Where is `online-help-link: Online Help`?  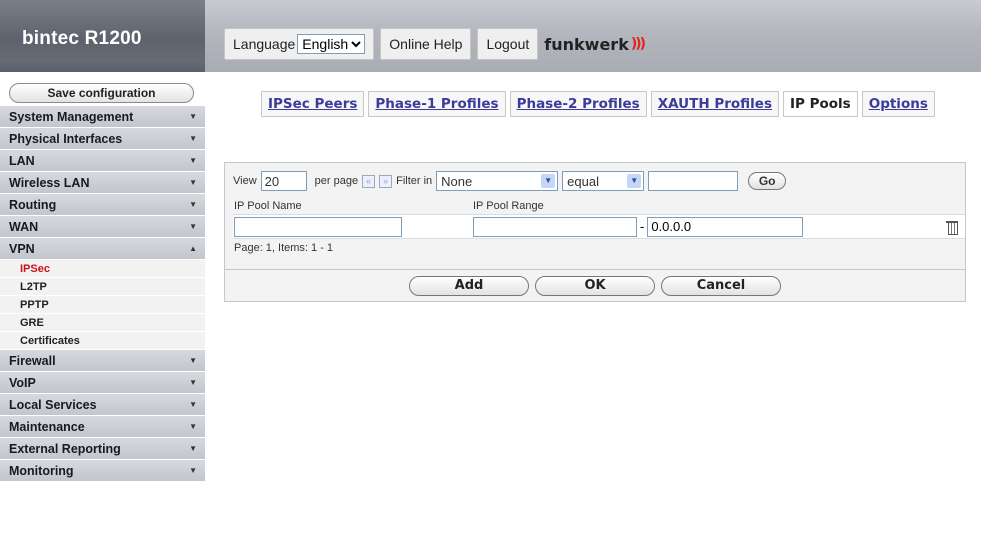 online-help-link: Online Help is located at coordinates (426, 44).